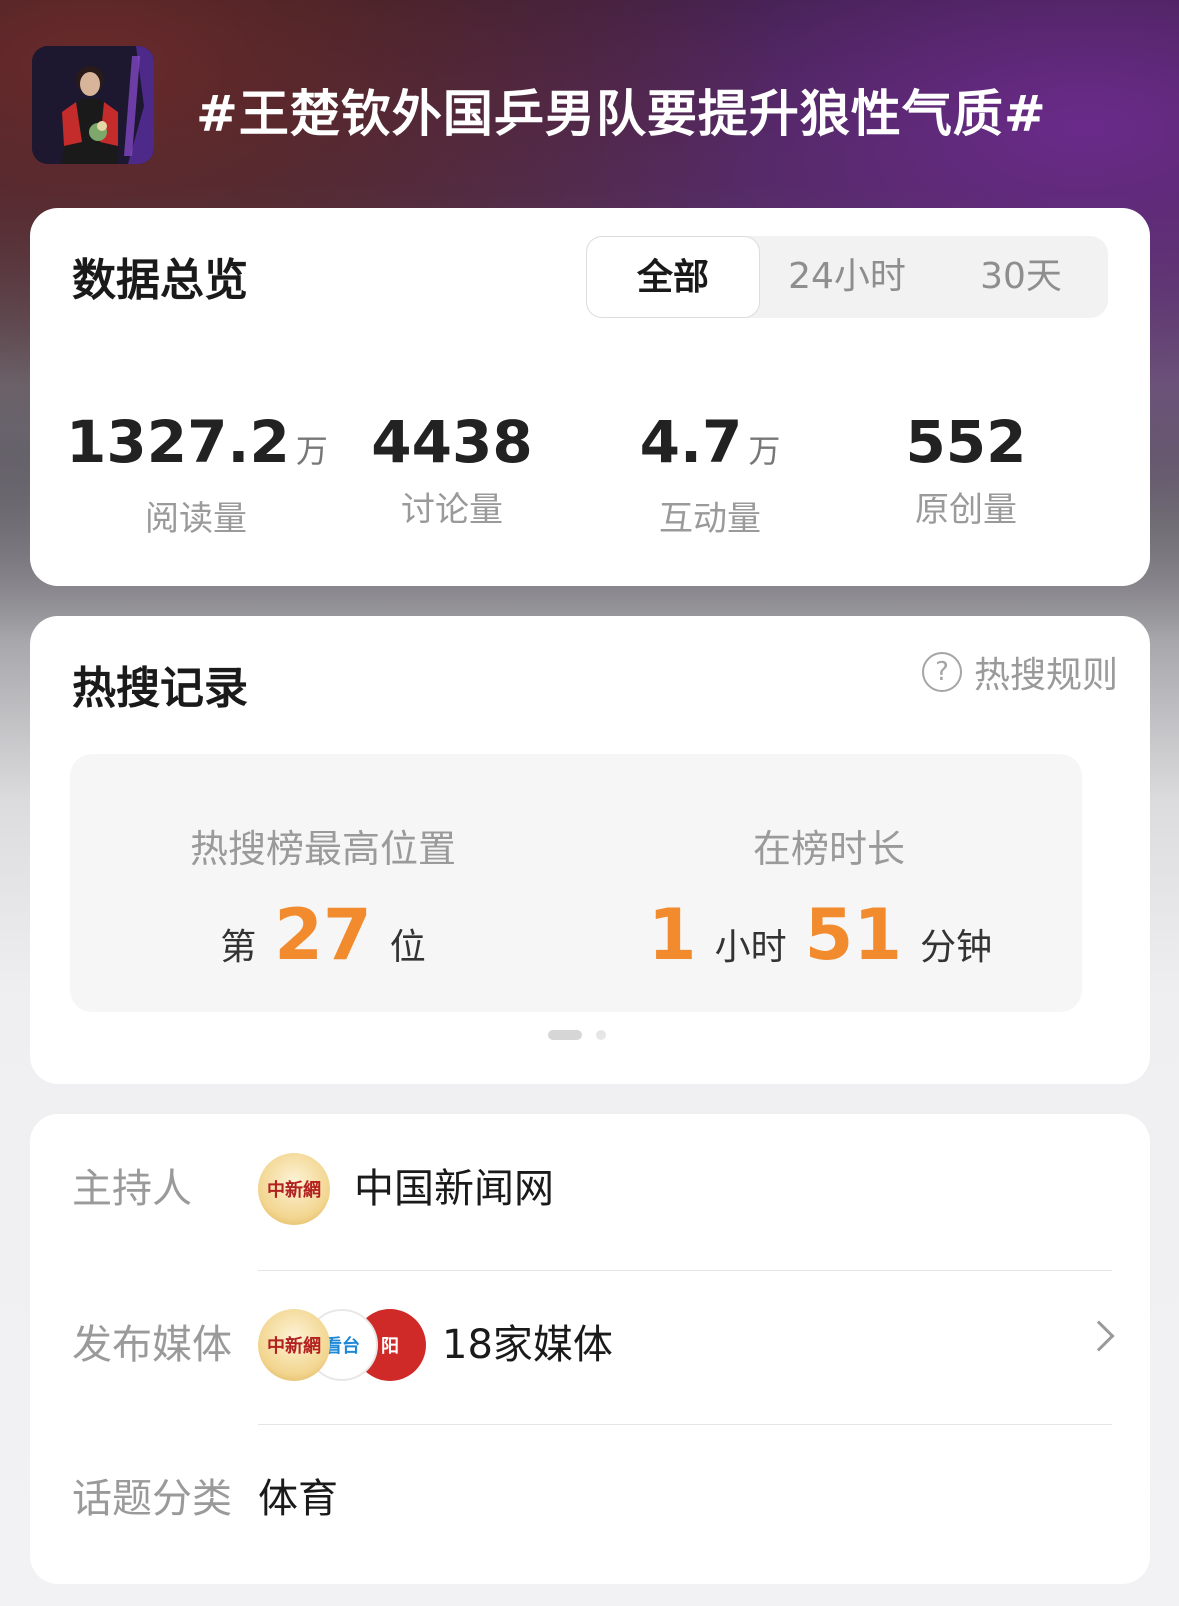 This screenshot has height=1606, width=1179. What do you see at coordinates (294, 1345) in the screenshot?
I see `media-logo-chinanews: 中新網` at bounding box center [294, 1345].